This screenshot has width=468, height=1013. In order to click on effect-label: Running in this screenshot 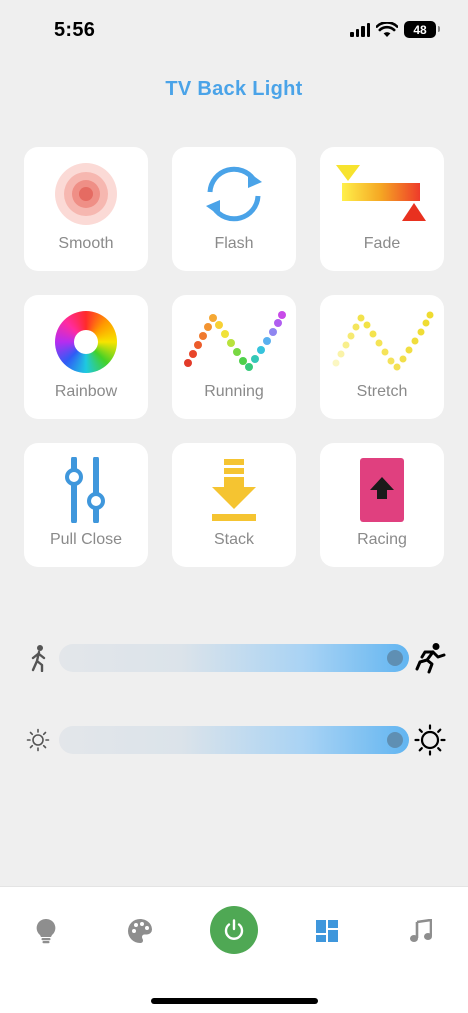, I will do `click(234, 391)`.